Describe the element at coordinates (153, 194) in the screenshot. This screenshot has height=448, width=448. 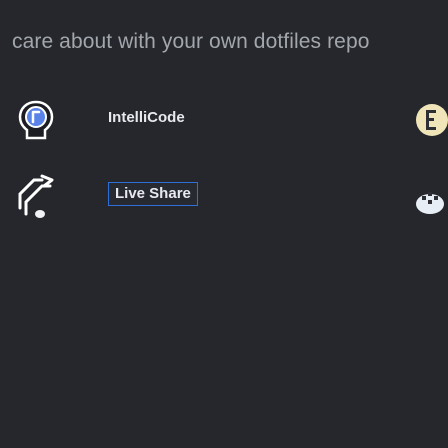
I see `extension-name: Live Share` at that location.